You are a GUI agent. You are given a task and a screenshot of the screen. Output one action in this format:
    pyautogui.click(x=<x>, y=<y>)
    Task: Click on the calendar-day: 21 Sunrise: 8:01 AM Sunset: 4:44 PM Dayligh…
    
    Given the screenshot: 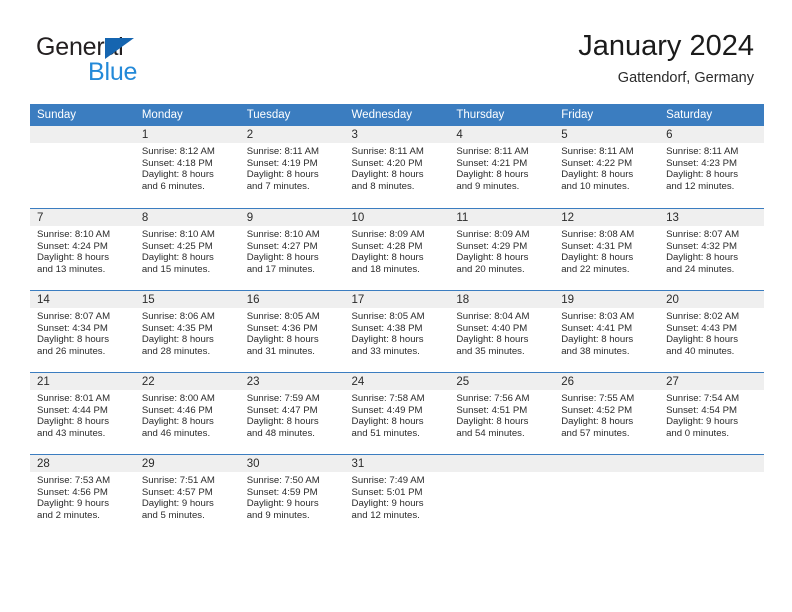 What is the action you would take?
    pyautogui.click(x=82, y=413)
    